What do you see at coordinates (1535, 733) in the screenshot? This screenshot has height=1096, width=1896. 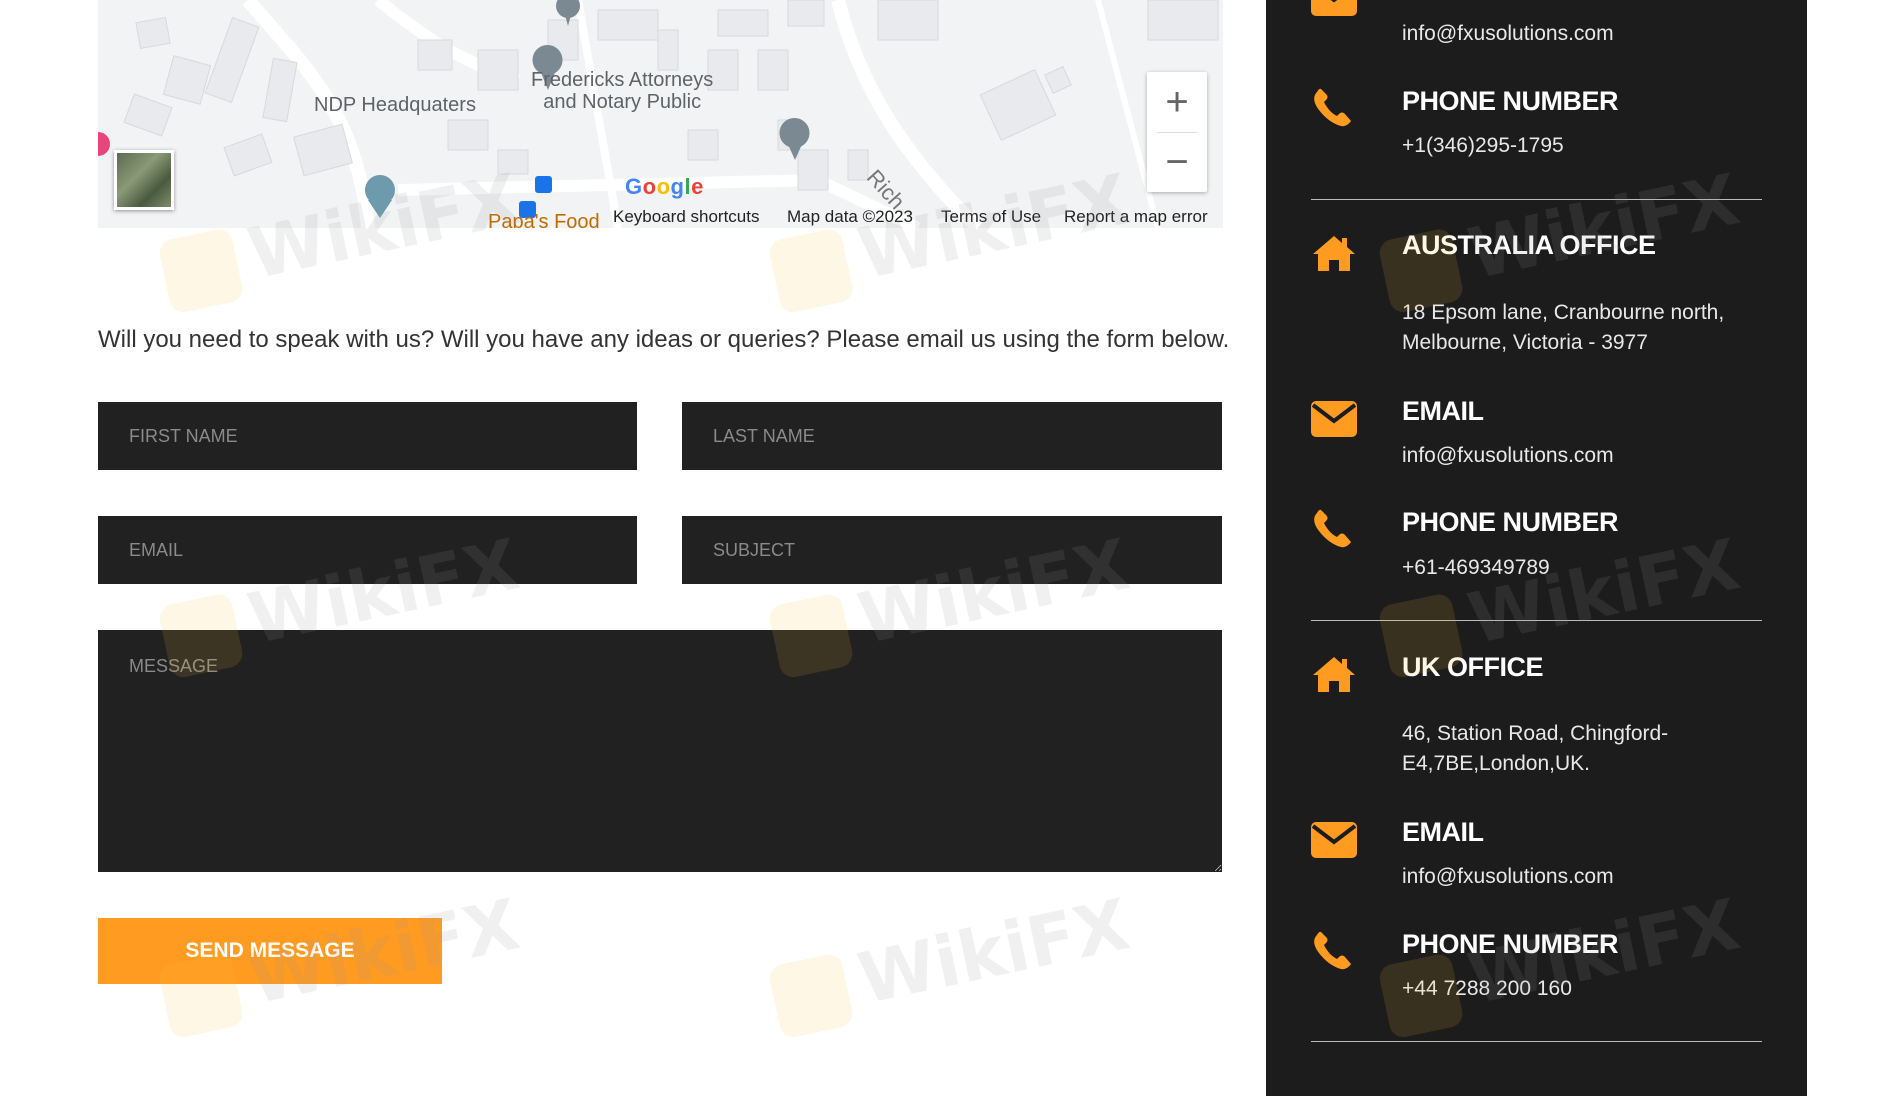 I see `uk-address-line1: 46, Station Road, Chingford-` at bounding box center [1535, 733].